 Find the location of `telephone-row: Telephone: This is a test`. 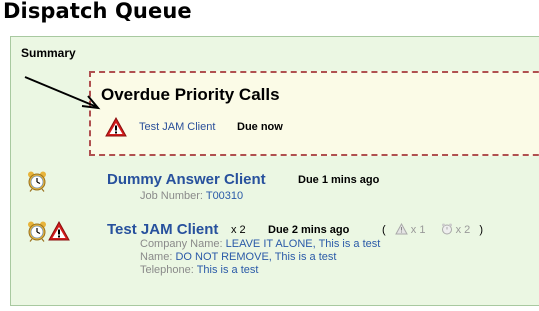

telephone-row: Telephone: This is a test is located at coordinates (199, 270).